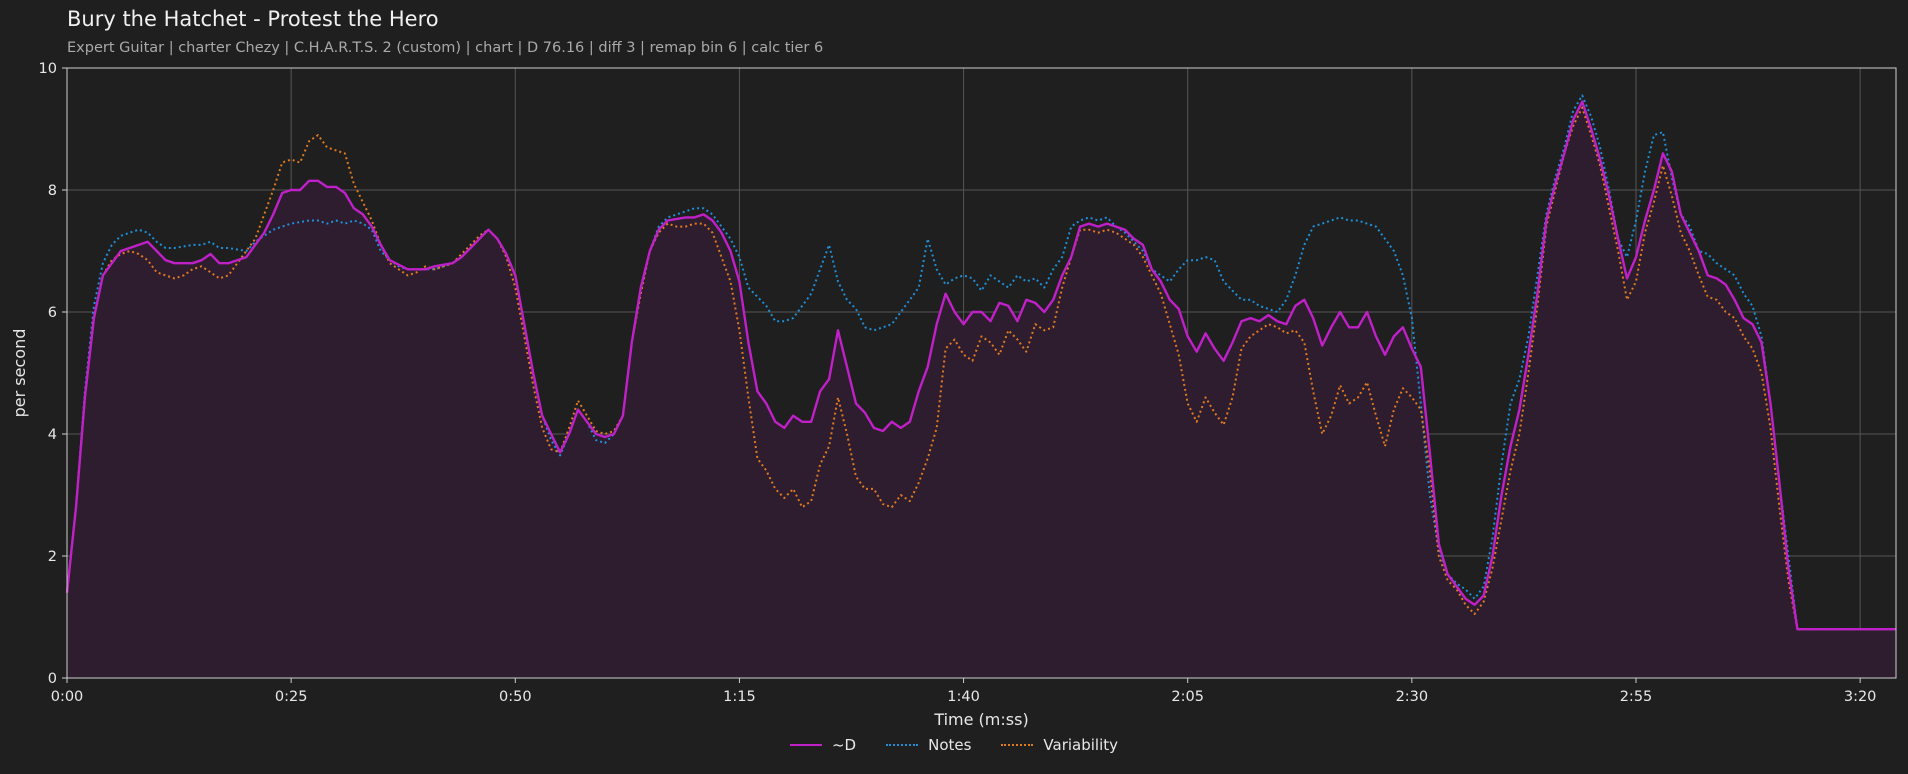 The height and width of the screenshot is (774, 1908). I want to click on x-tick-label: 0:25, so click(291, 697).